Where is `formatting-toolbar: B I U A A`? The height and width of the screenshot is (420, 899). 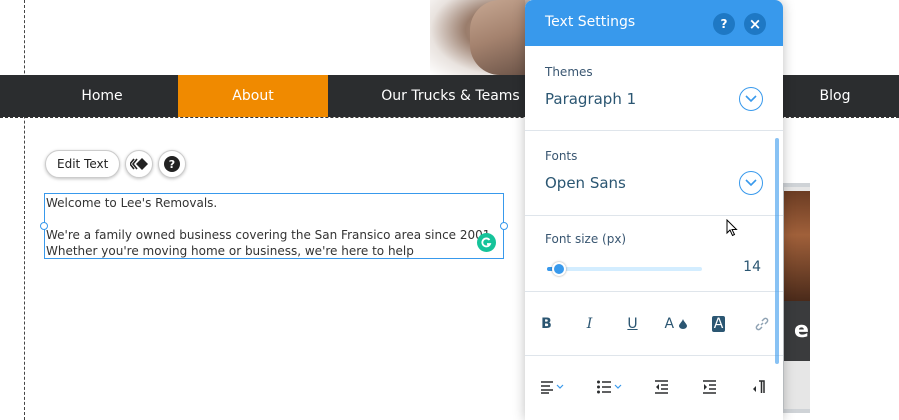 formatting-toolbar: B I U A A is located at coordinates (654, 324).